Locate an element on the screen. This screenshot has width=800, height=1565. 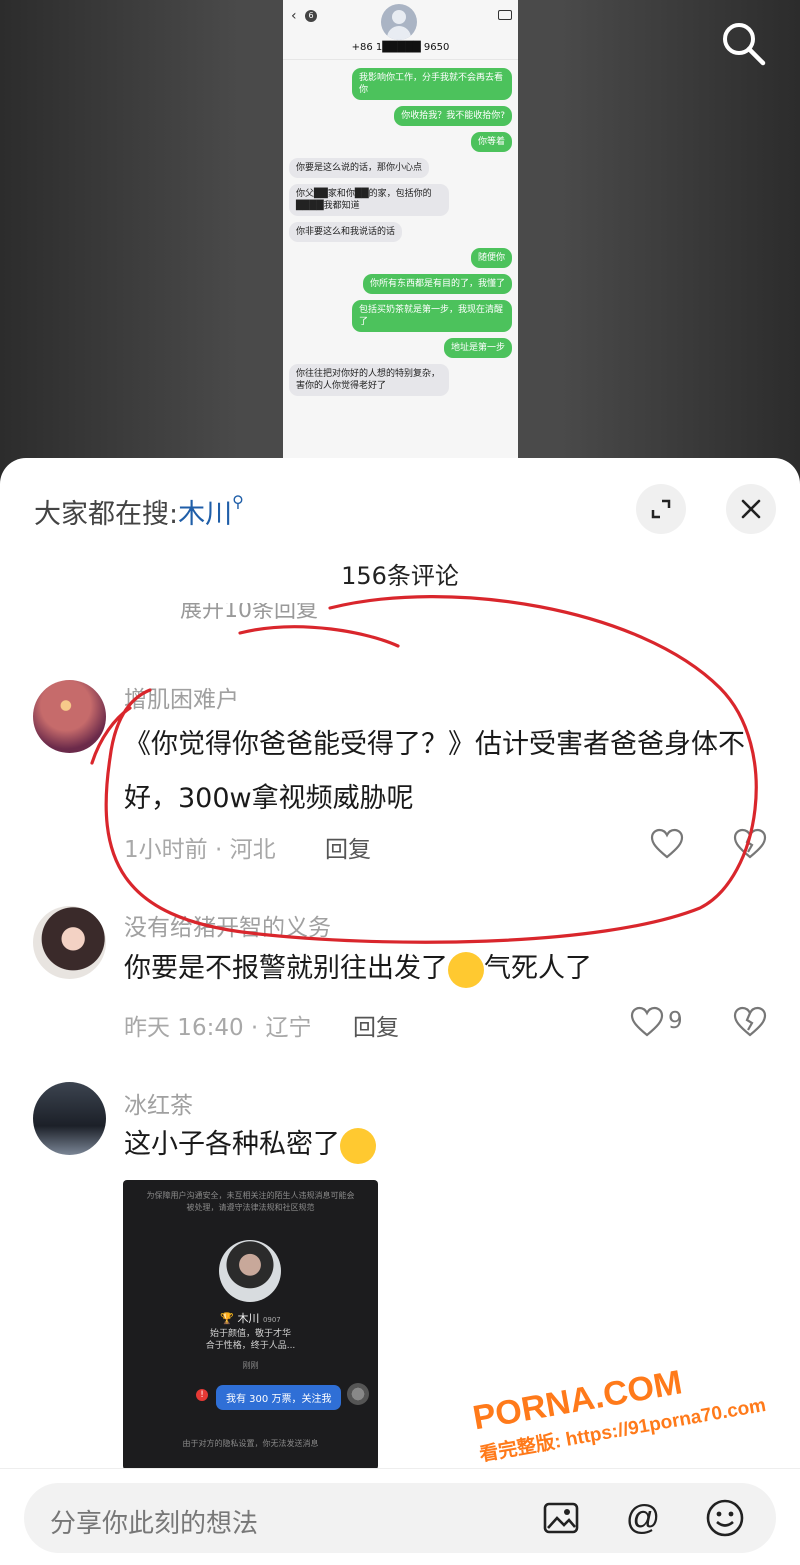
chat-bubble-sent: 你收拾我？我不能收拾你? is located at coordinates (453, 116).